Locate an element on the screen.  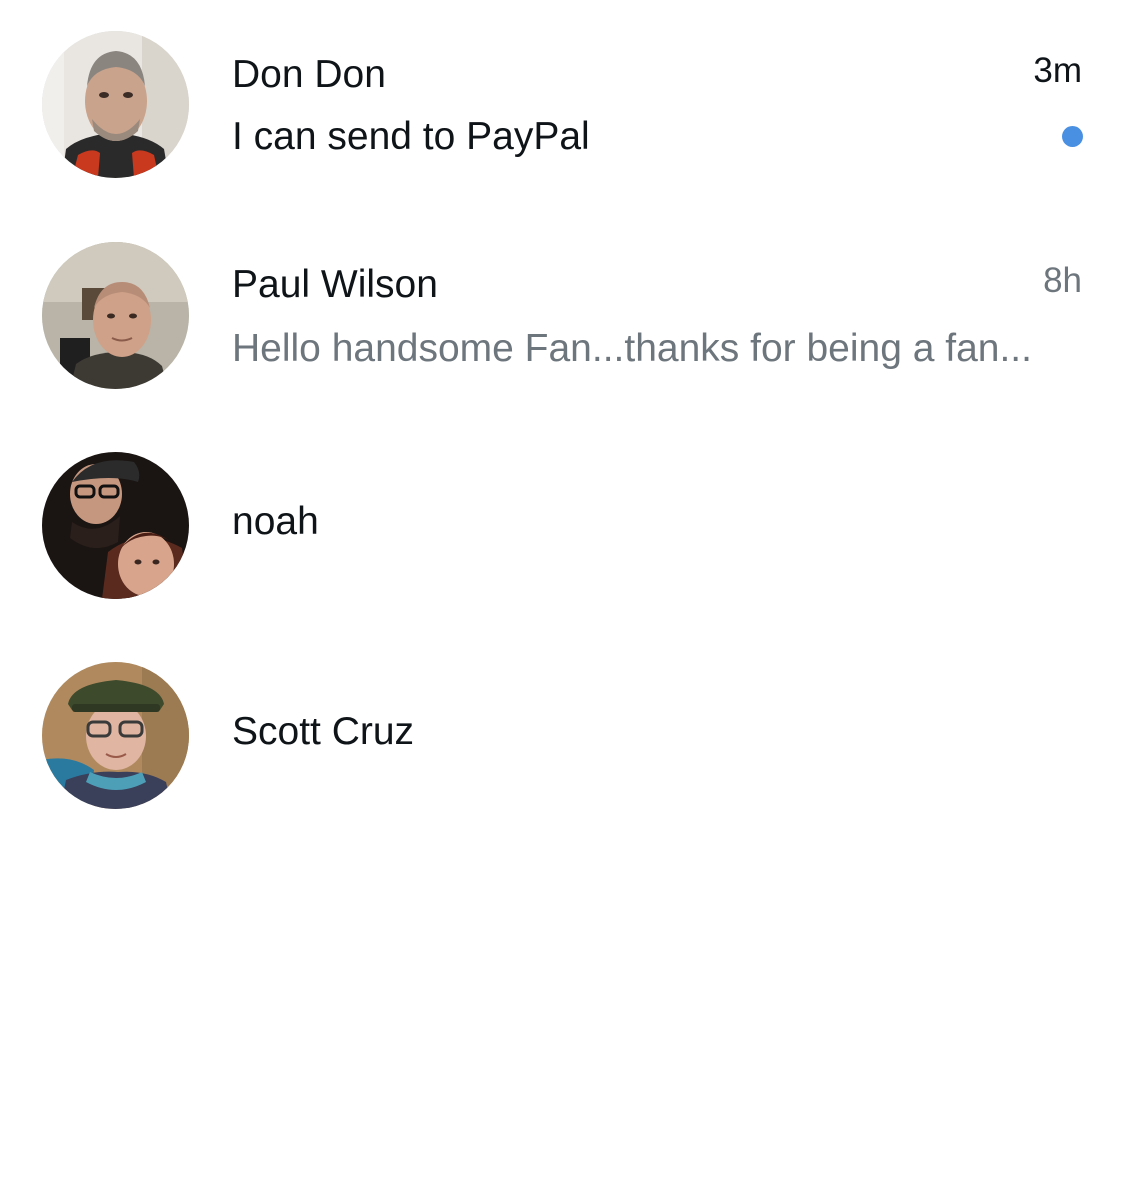
avatar-paul-wilson is located at coordinates (115, 315).